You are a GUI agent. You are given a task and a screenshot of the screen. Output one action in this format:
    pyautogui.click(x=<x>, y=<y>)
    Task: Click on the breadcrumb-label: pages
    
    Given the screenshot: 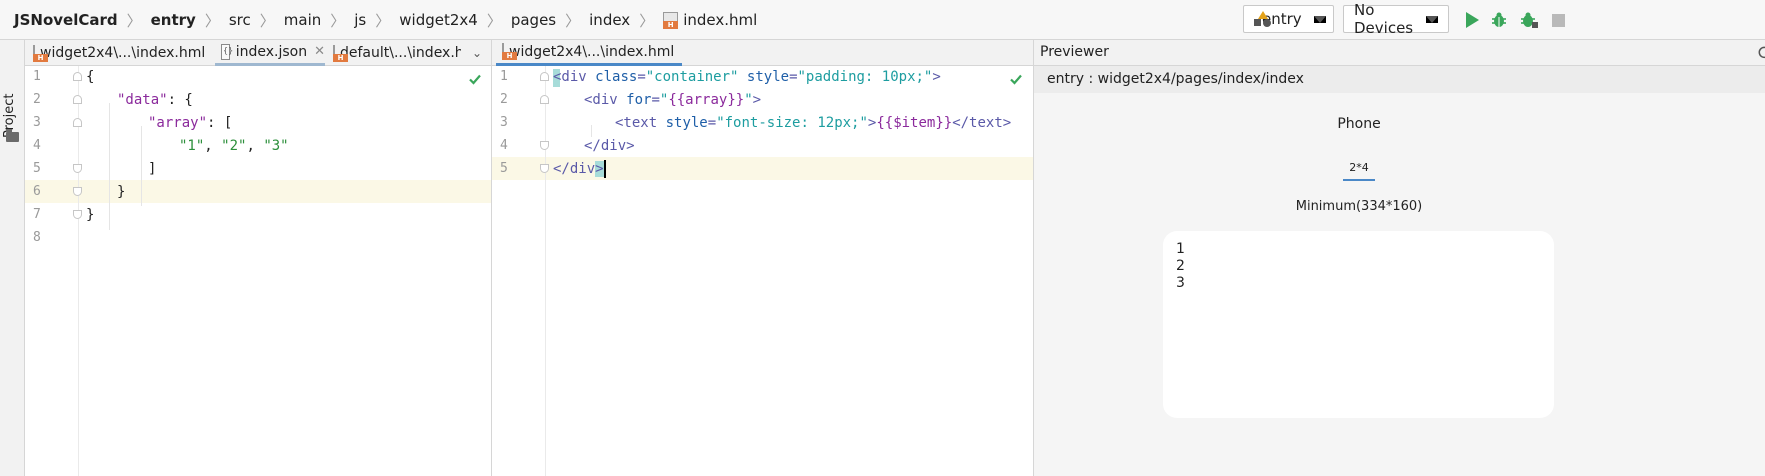 What is the action you would take?
    pyautogui.click(x=533, y=20)
    